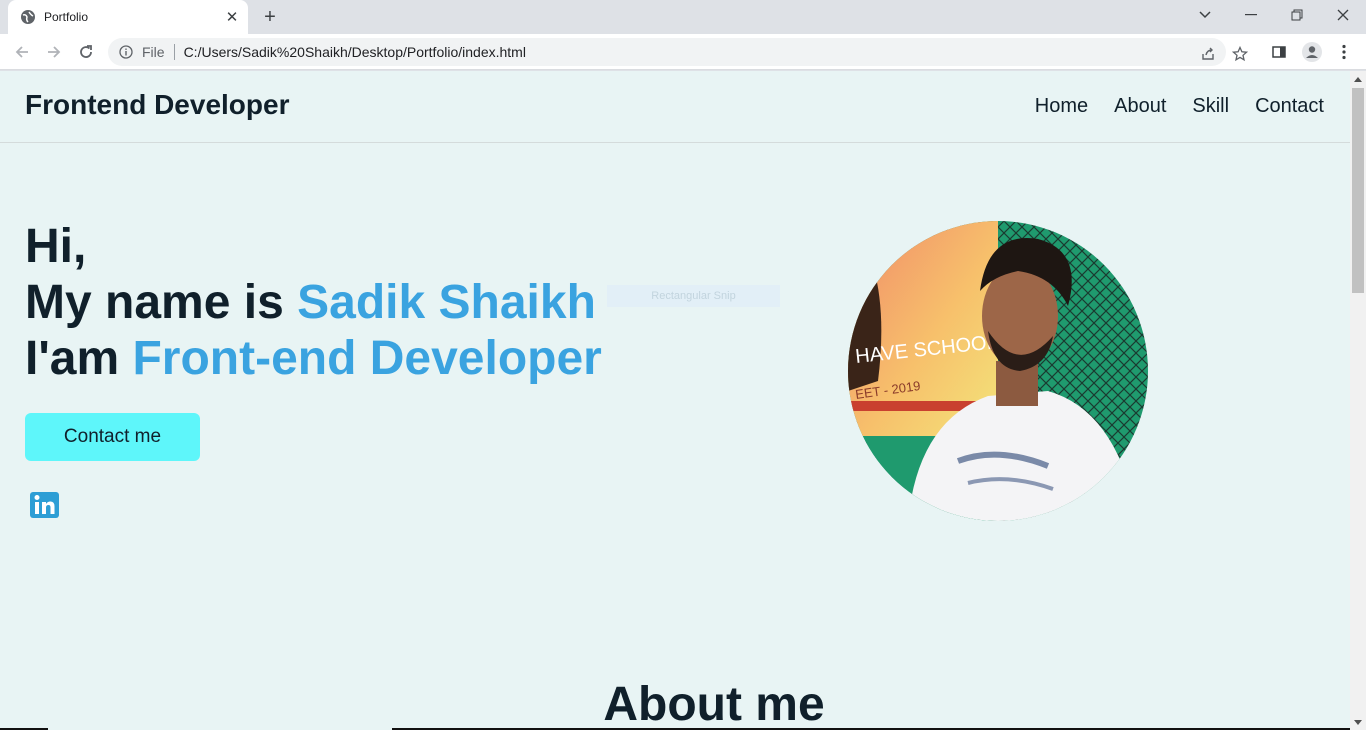 This screenshot has width=1366, height=730. I want to click on site-brand: Frontend Developer, so click(157, 105).